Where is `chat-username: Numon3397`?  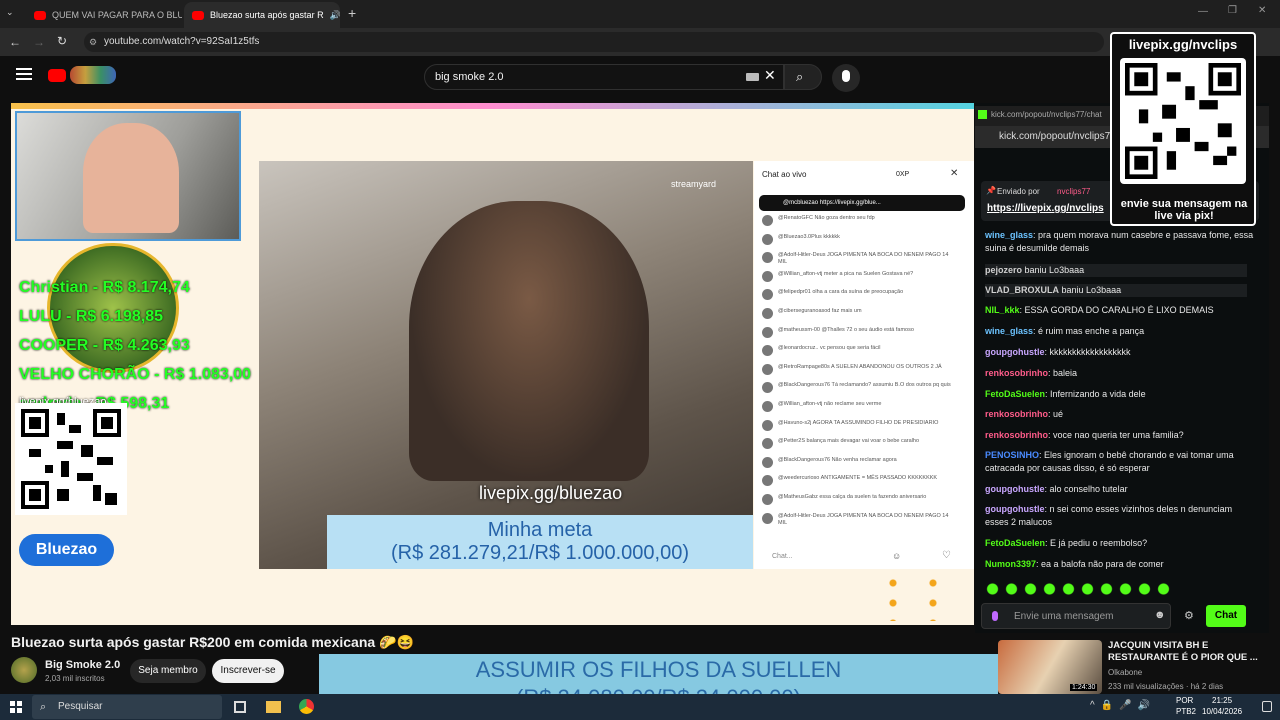 chat-username: Numon3397 is located at coordinates (1010, 564).